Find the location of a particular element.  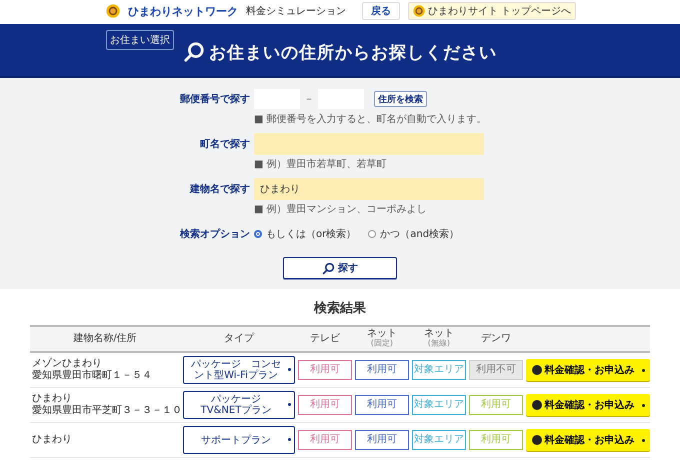

radio-label: かつ（and検索） is located at coordinates (420, 234).